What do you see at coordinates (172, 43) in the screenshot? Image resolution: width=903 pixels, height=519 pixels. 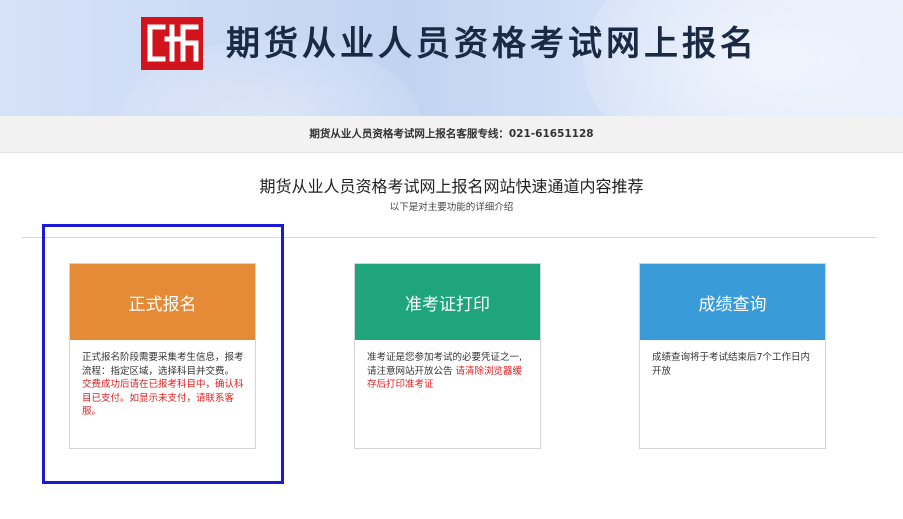 I see `cfa-logo-icon` at bounding box center [172, 43].